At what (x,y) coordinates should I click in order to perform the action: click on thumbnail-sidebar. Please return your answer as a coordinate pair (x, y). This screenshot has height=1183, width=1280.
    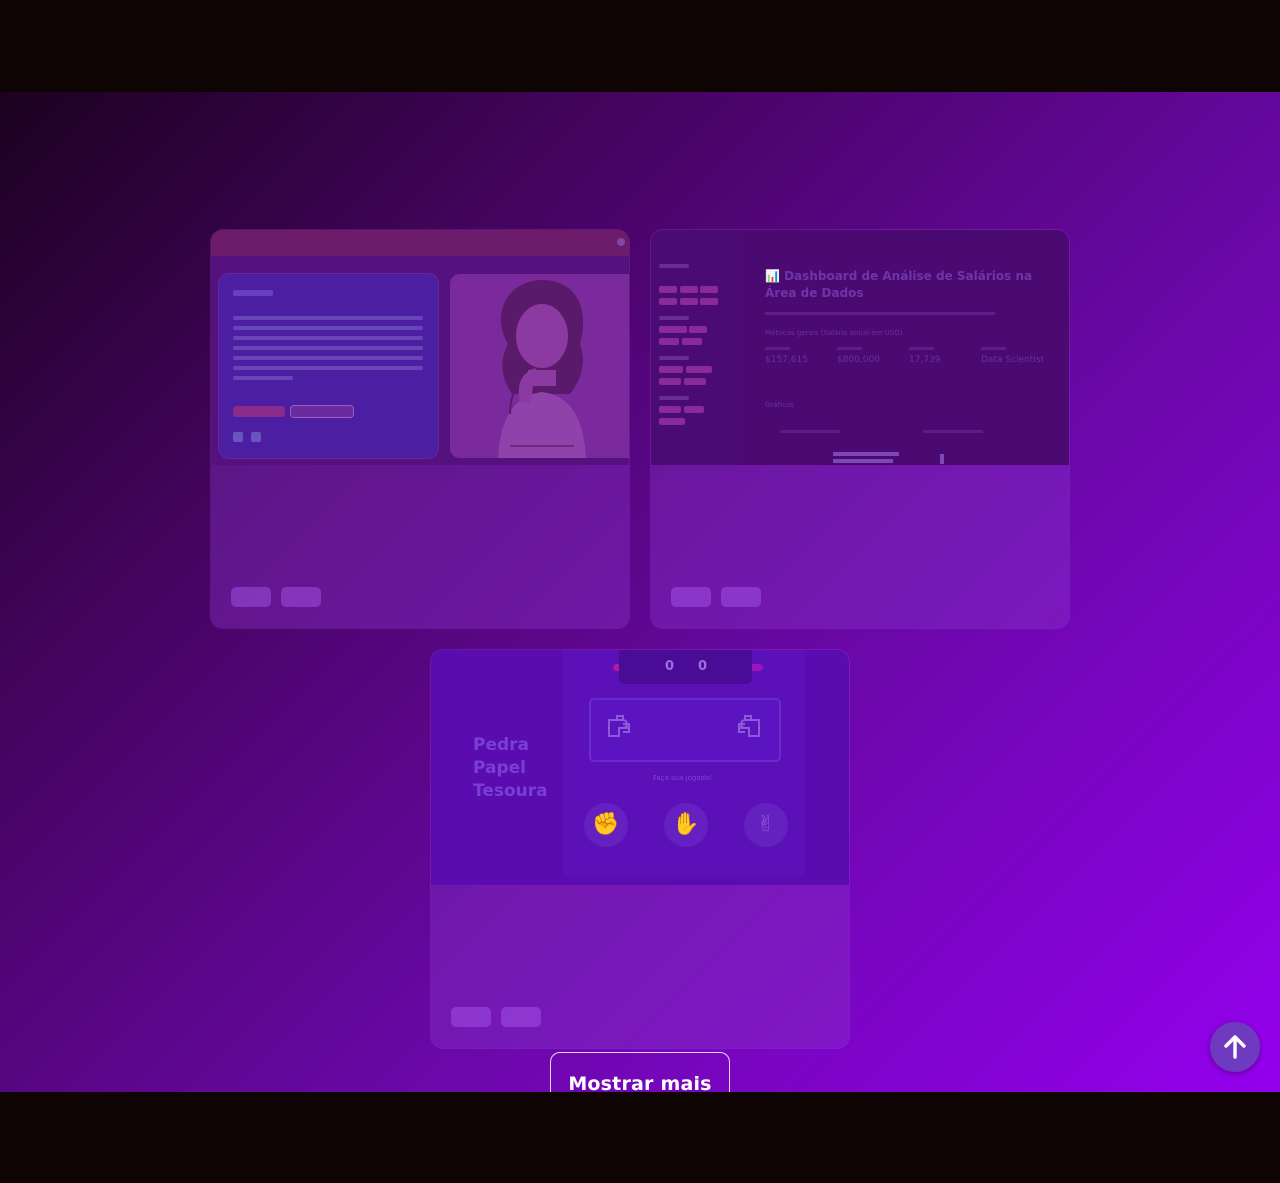
    Looking at the image, I should click on (697, 347).